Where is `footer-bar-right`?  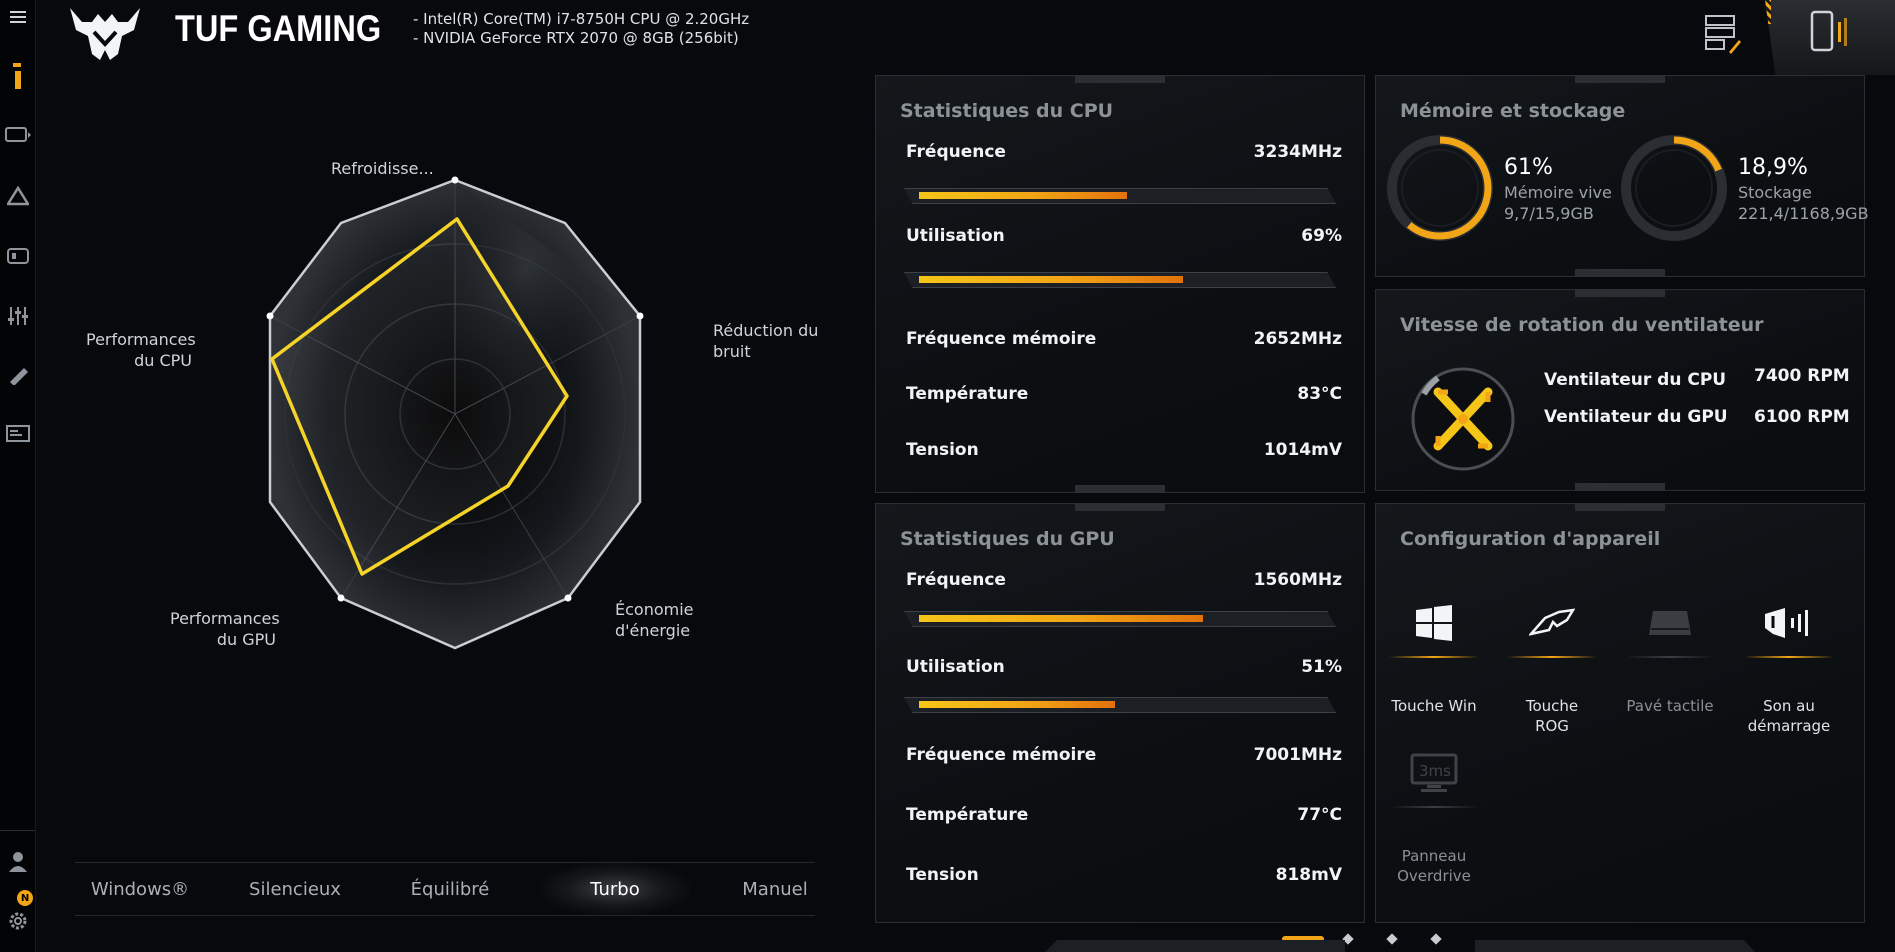 footer-bar-right is located at coordinates (1615, 946).